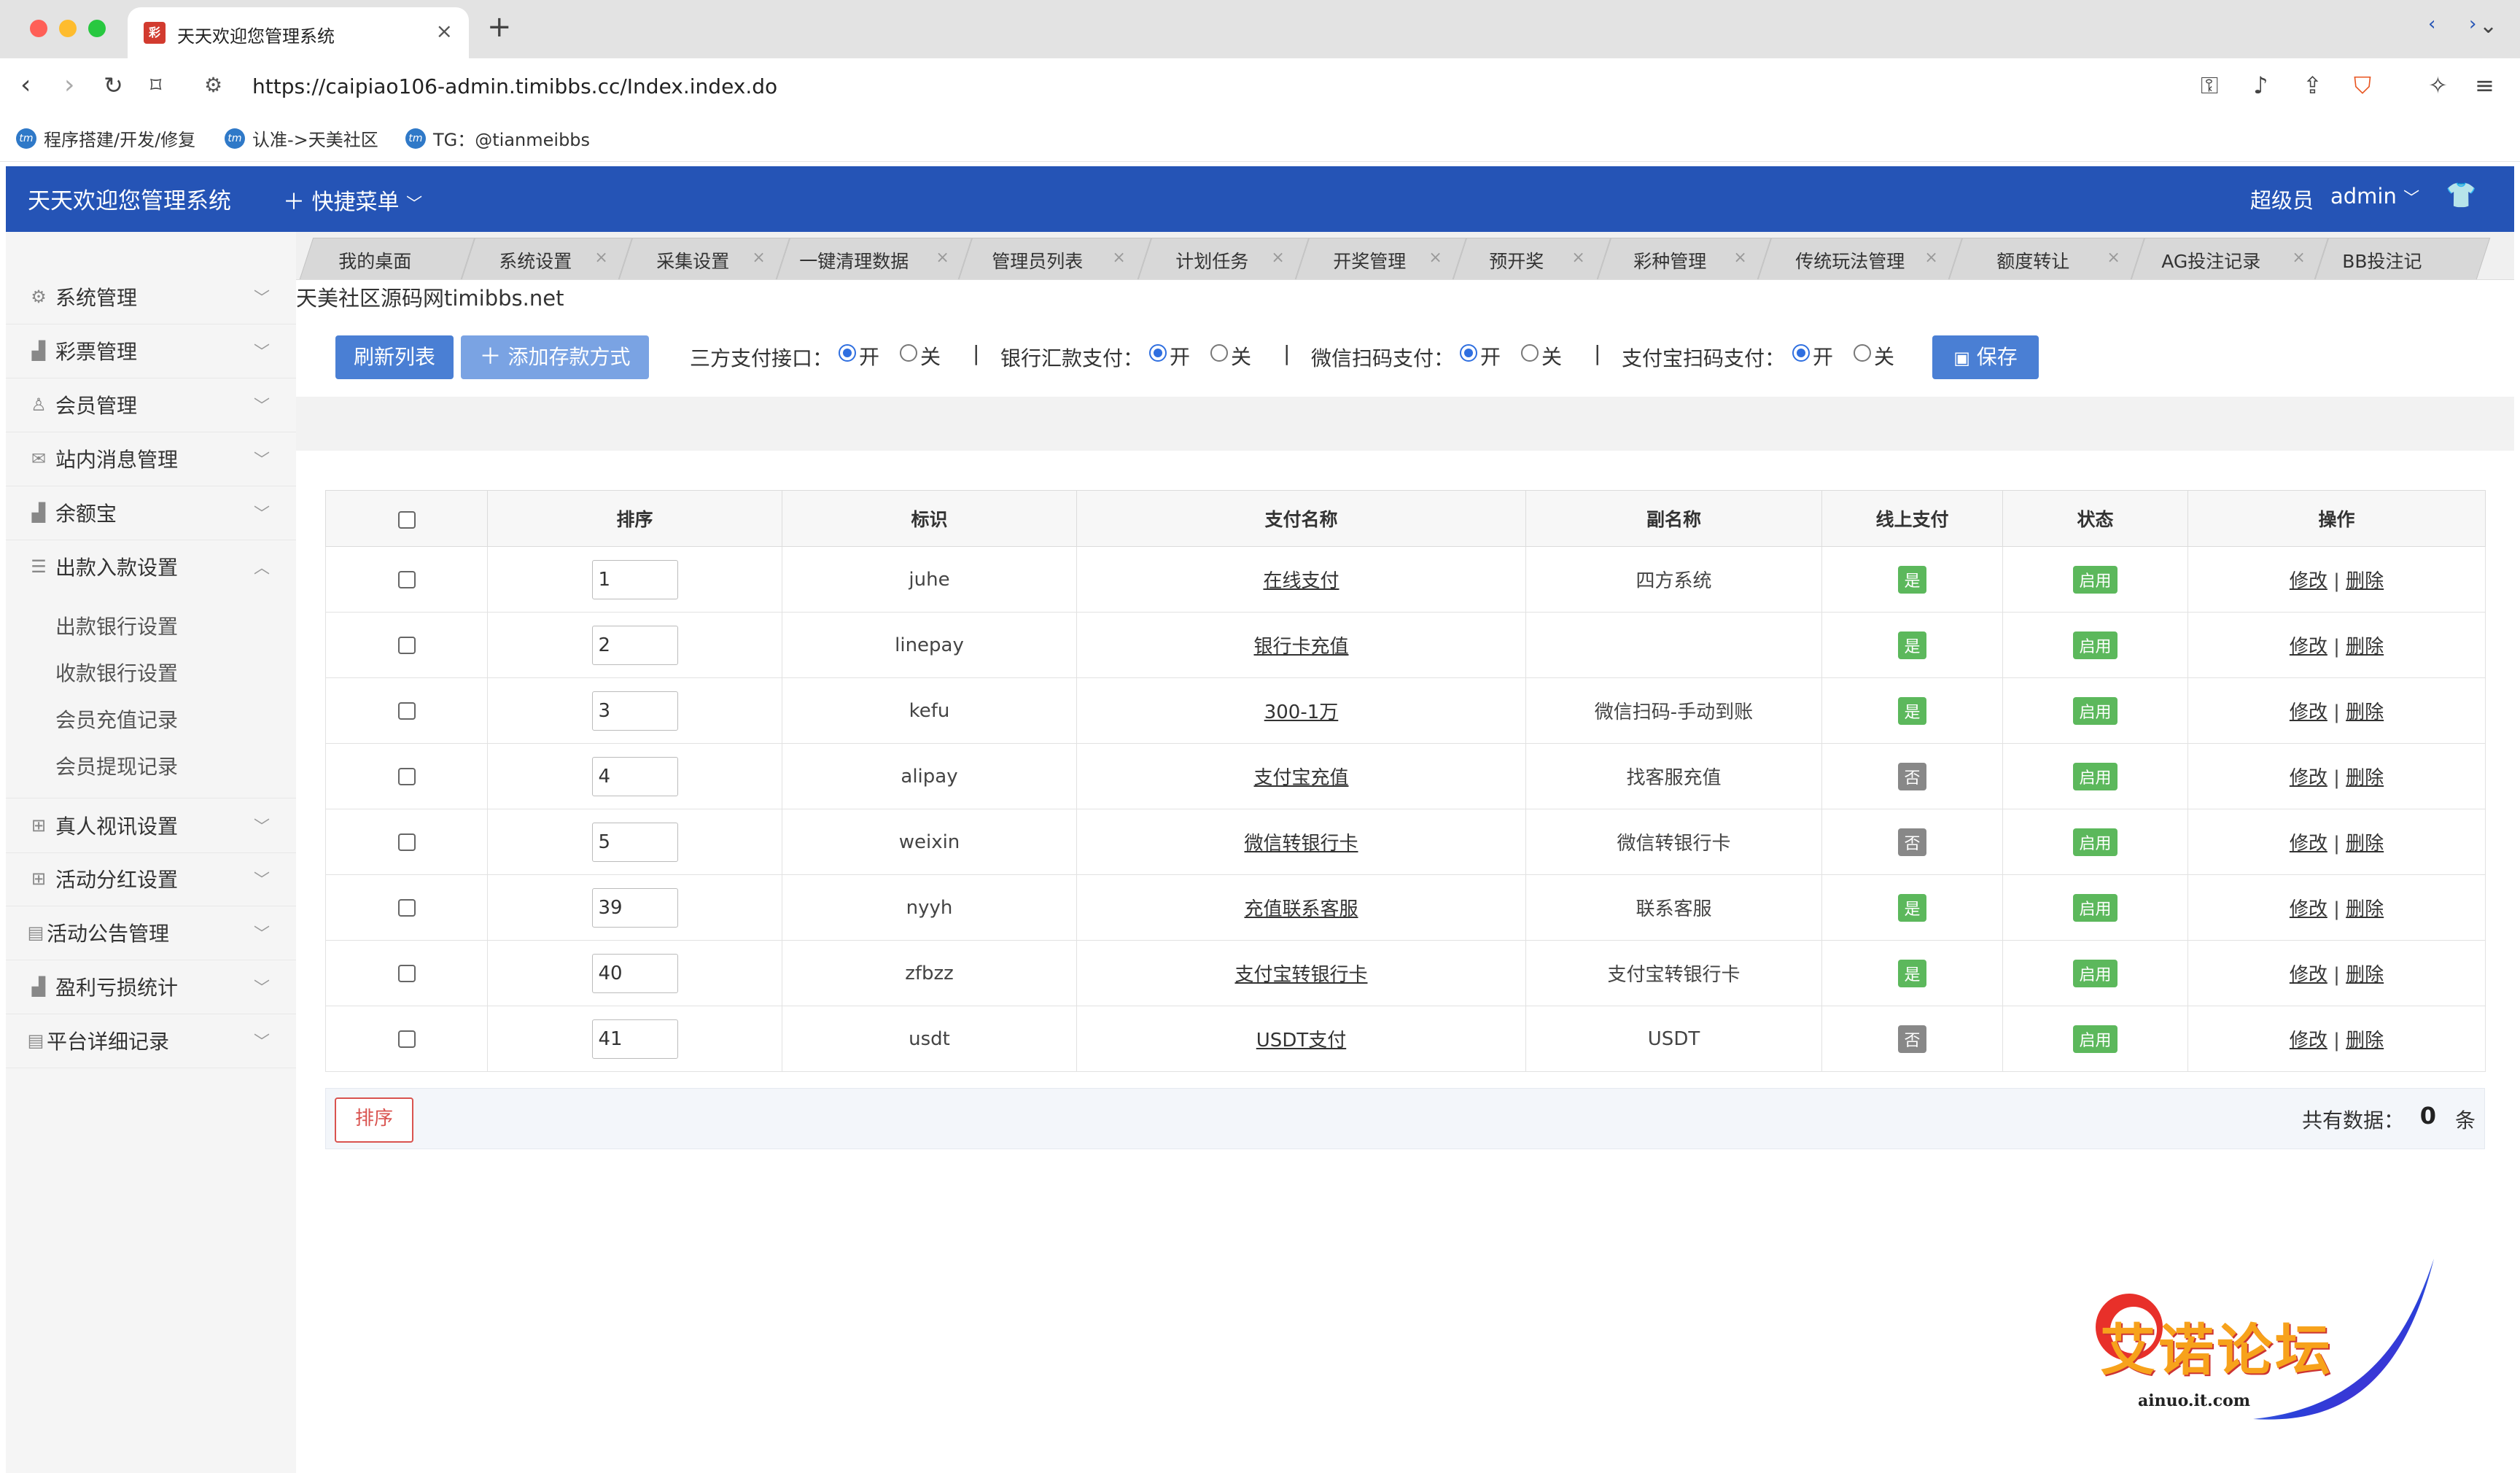 The height and width of the screenshot is (1473, 2520). What do you see at coordinates (151, 405) in the screenshot?
I see `sidebar-item-members: ♙ 会员管理 ﹀` at bounding box center [151, 405].